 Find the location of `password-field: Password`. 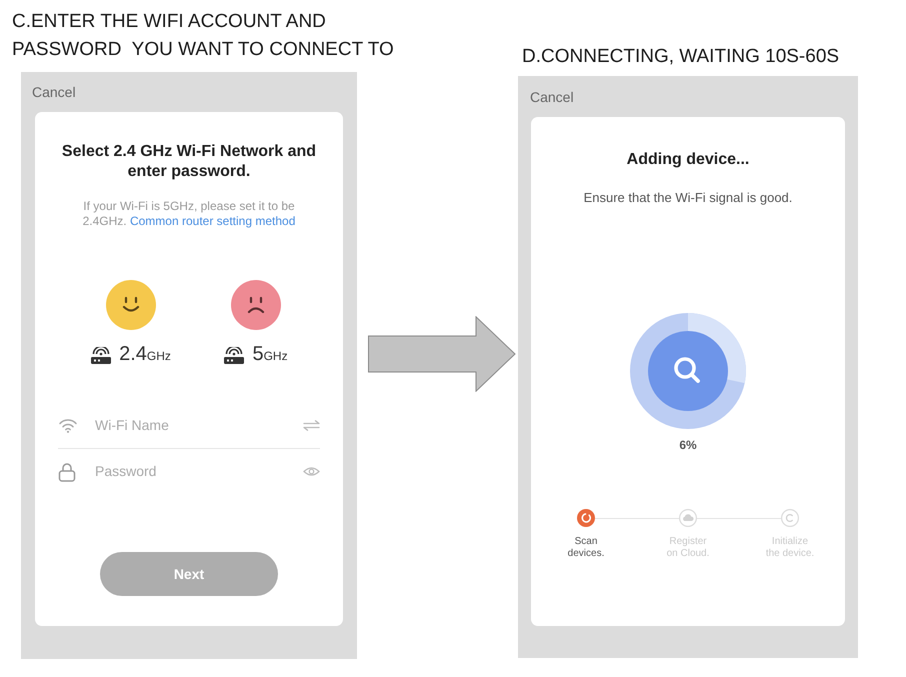

password-field: Password is located at coordinates (199, 472).